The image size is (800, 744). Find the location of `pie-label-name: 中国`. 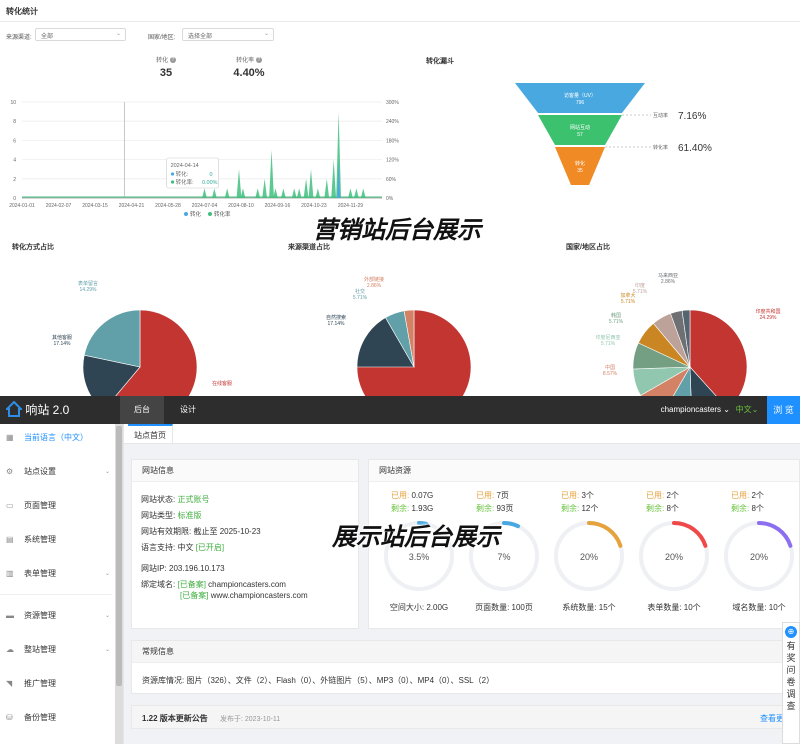

pie-label-name: 中国 is located at coordinates (610, 367).